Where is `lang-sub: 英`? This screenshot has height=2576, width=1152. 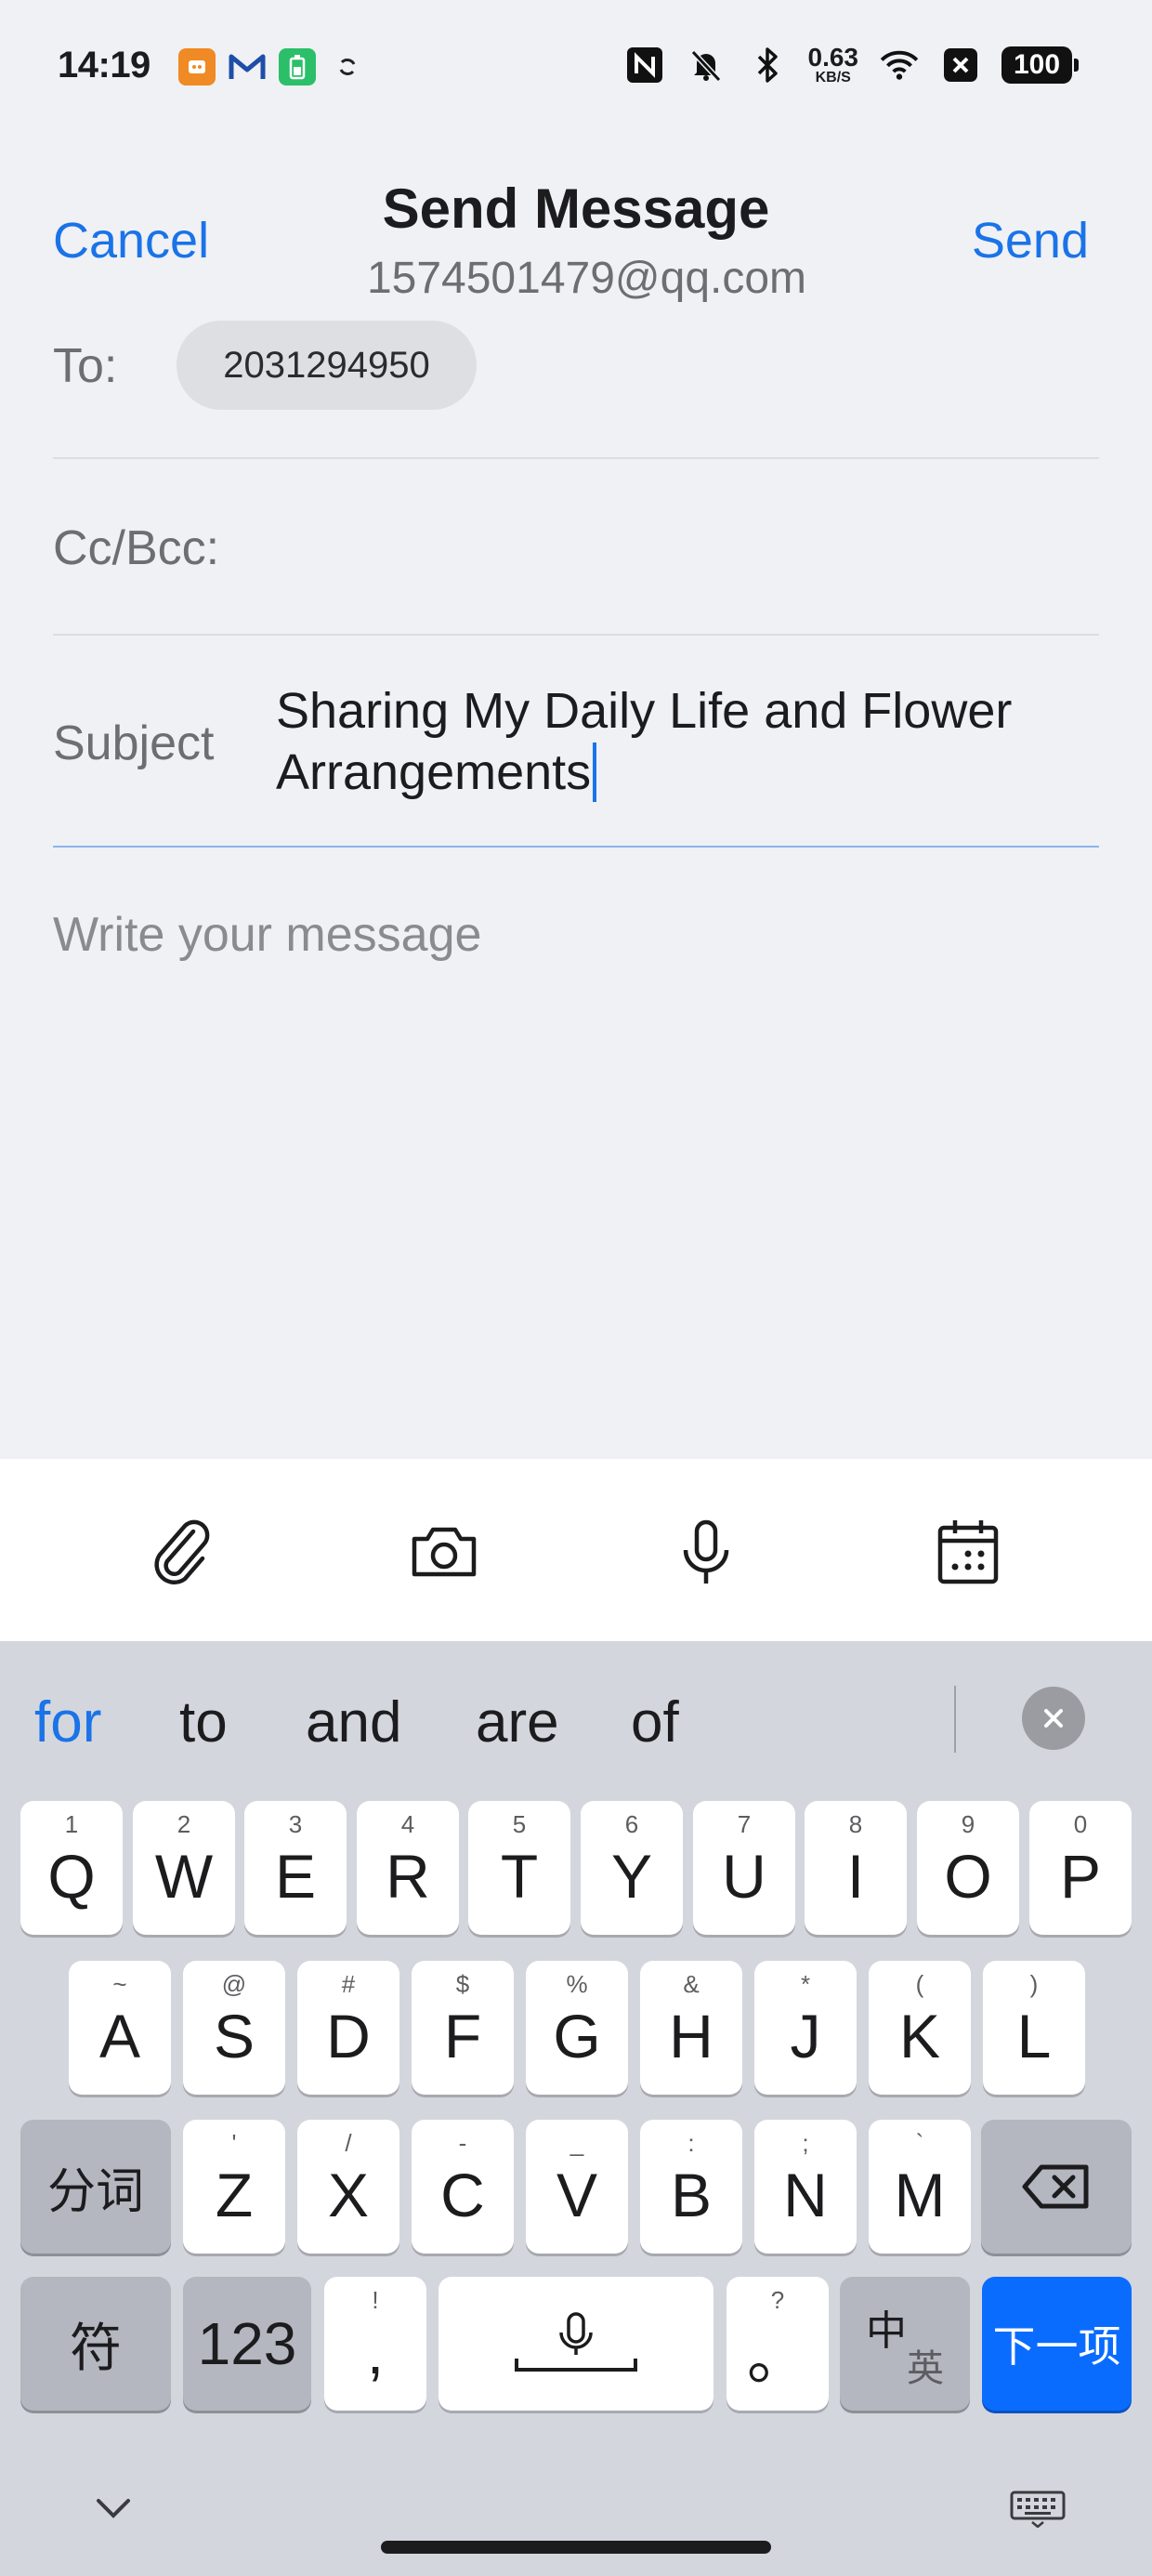 lang-sub: 英 is located at coordinates (925, 2368).